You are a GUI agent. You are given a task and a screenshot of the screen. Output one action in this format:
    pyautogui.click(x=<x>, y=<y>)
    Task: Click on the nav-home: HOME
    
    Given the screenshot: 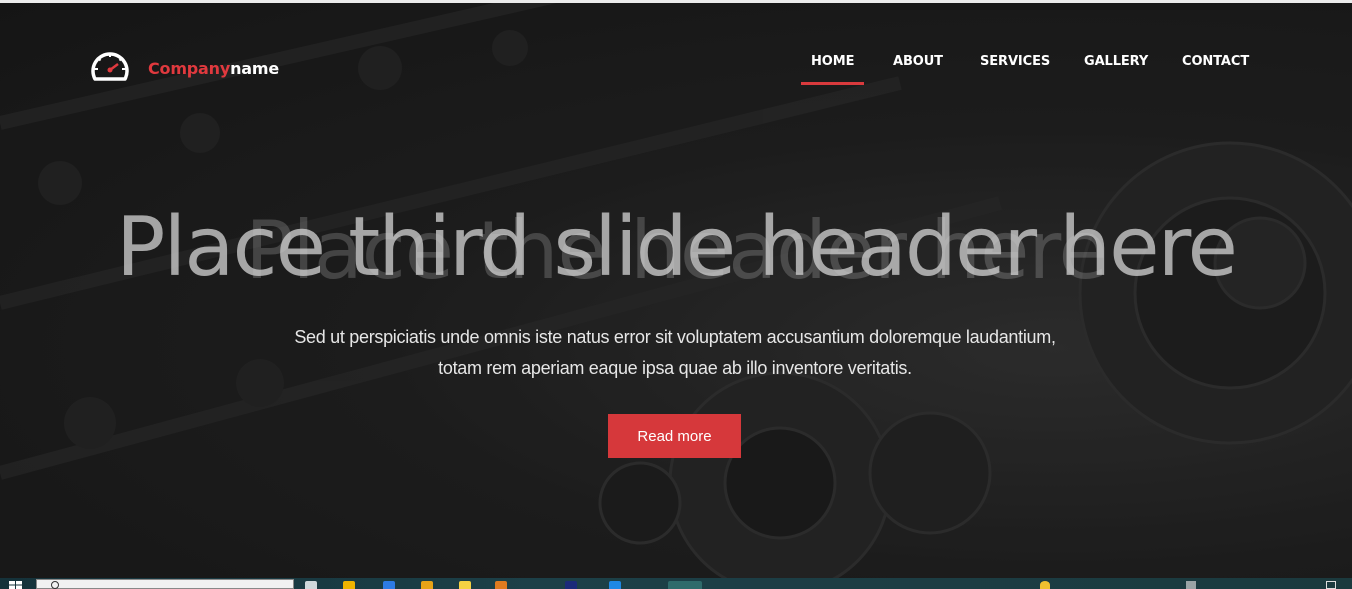 What is the action you would take?
    pyautogui.click(x=832, y=70)
    